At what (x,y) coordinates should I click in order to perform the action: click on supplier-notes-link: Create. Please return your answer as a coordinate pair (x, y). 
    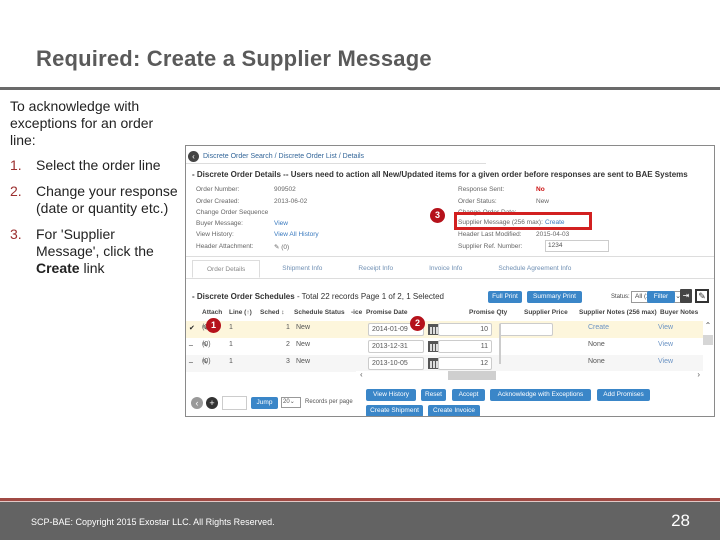
    Looking at the image, I should click on (598, 327).